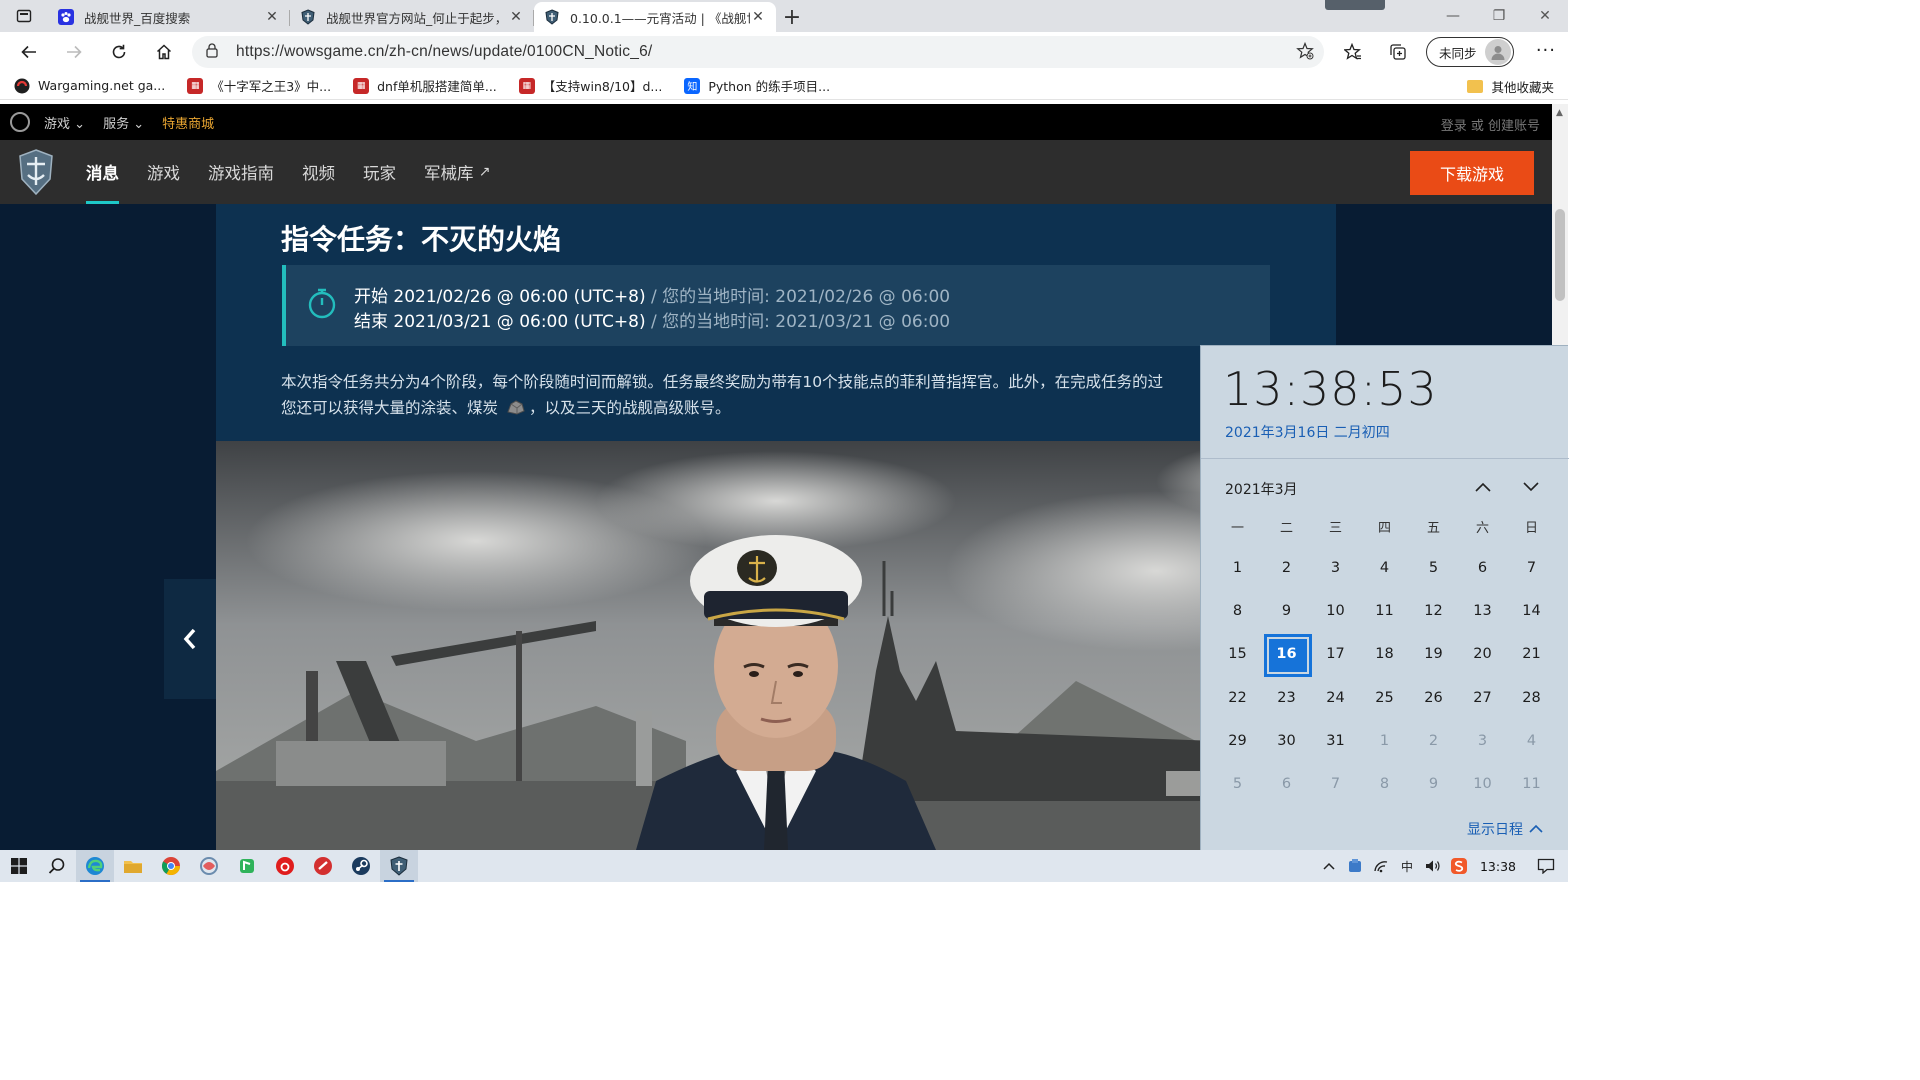 The height and width of the screenshot is (1080, 1920). I want to click on calendar-prev-month-button, so click(1483, 487).